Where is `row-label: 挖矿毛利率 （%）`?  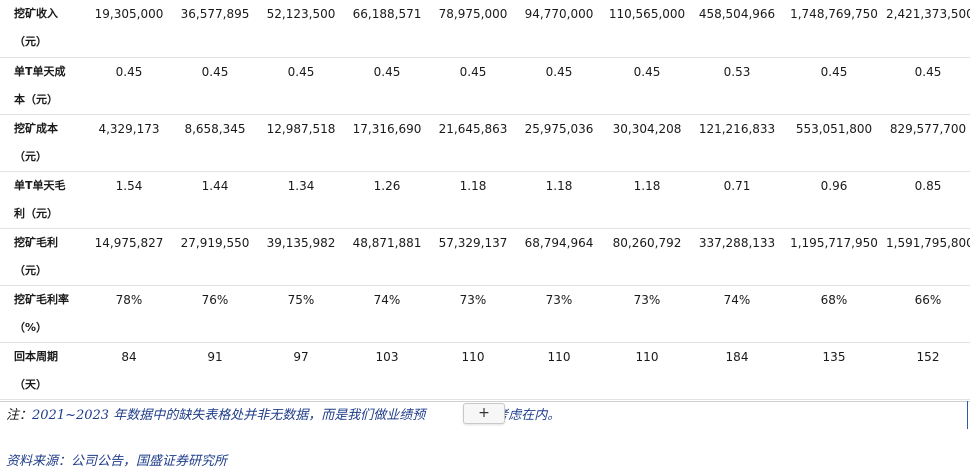
row-label: 挖矿毛利率 （%） is located at coordinates (43, 313).